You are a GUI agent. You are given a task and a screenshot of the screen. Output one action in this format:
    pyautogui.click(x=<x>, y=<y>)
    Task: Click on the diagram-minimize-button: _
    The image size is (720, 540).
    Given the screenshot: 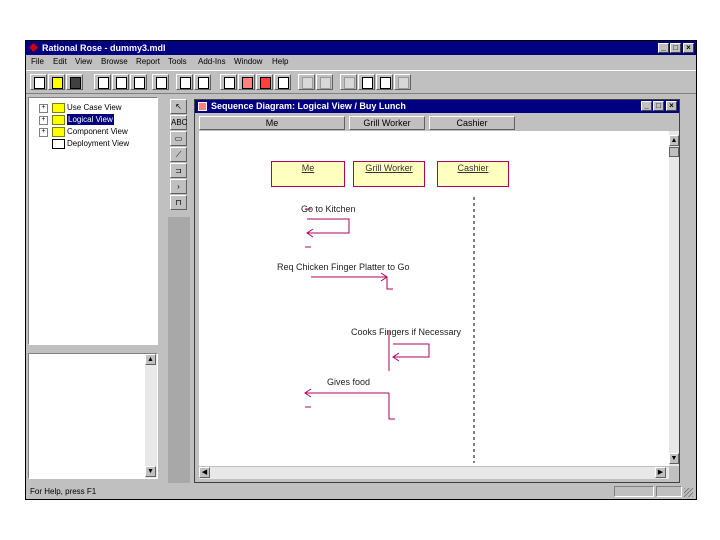 What is the action you would take?
    pyautogui.click(x=646, y=106)
    